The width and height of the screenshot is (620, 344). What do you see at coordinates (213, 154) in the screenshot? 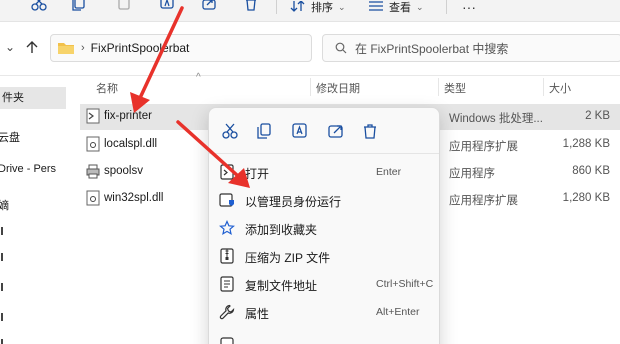
I see `annotation-arrow-to-run-as-admin` at bounding box center [213, 154].